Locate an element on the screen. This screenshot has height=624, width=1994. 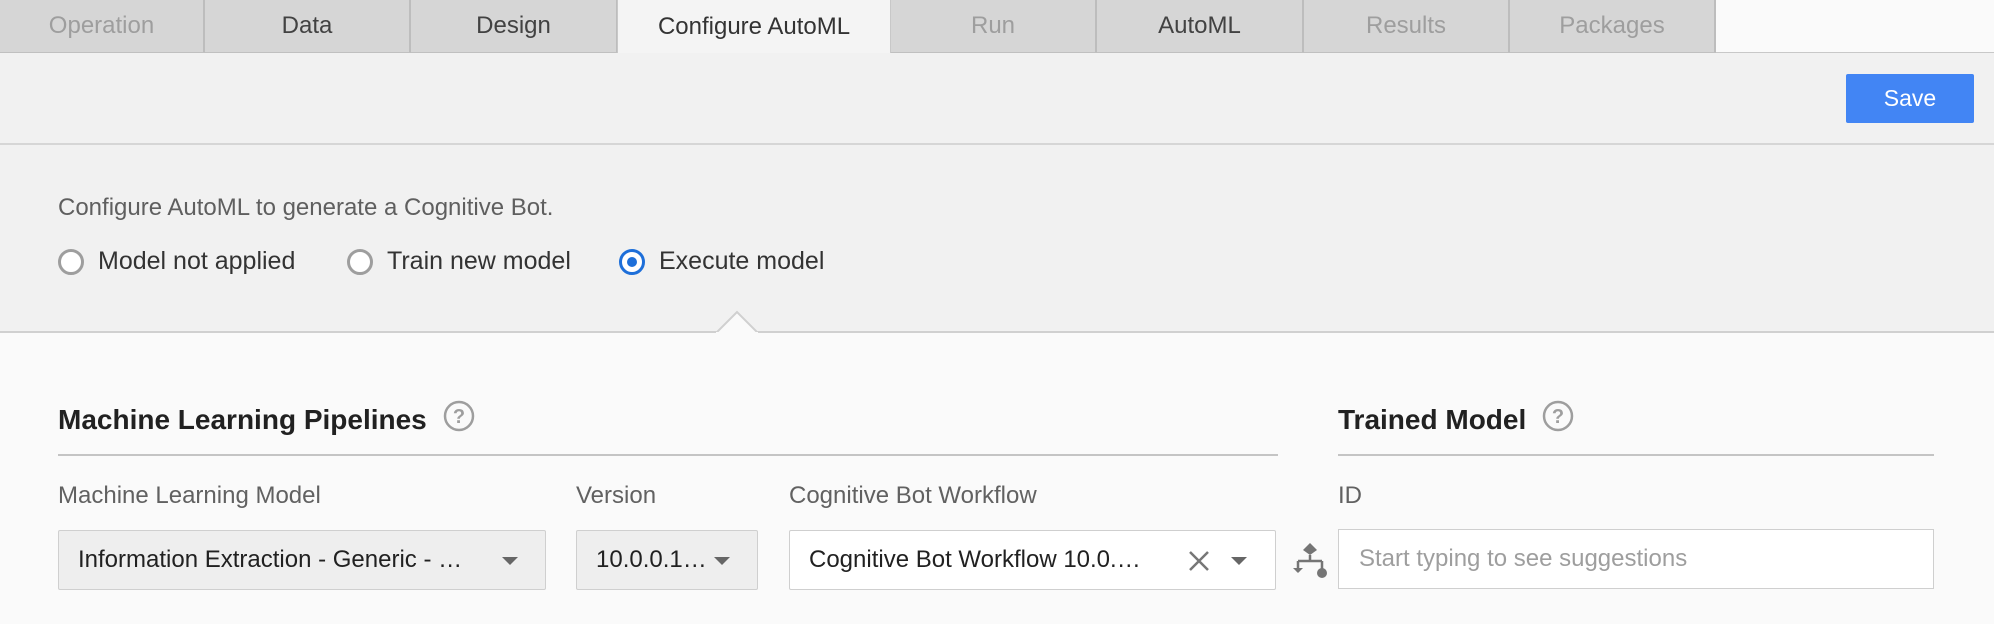
tab-automl: AutoML is located at coordinates (1200, 26).